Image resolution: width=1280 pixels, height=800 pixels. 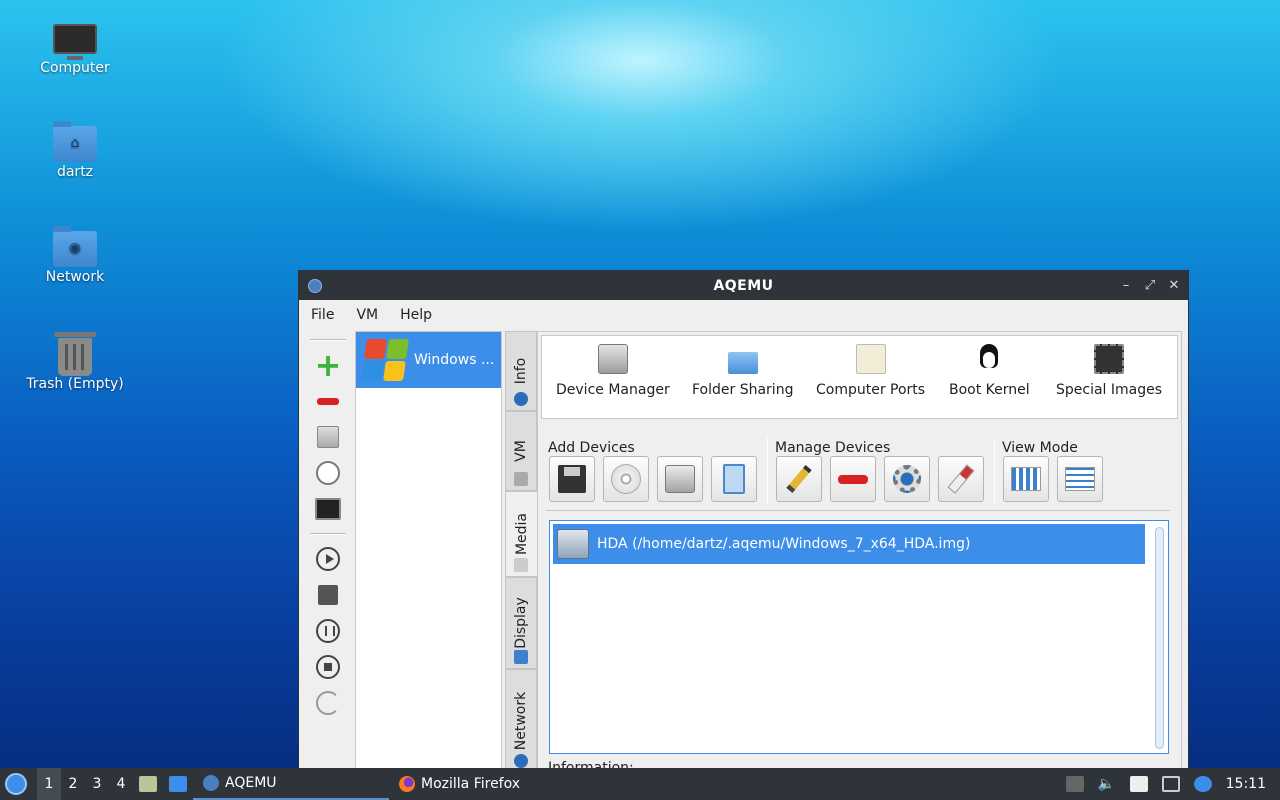 What do you see at coordinates (591, 448) in the screenshot?
I see `add-devices-label: Add Devices` at bounding box center [591, 448].